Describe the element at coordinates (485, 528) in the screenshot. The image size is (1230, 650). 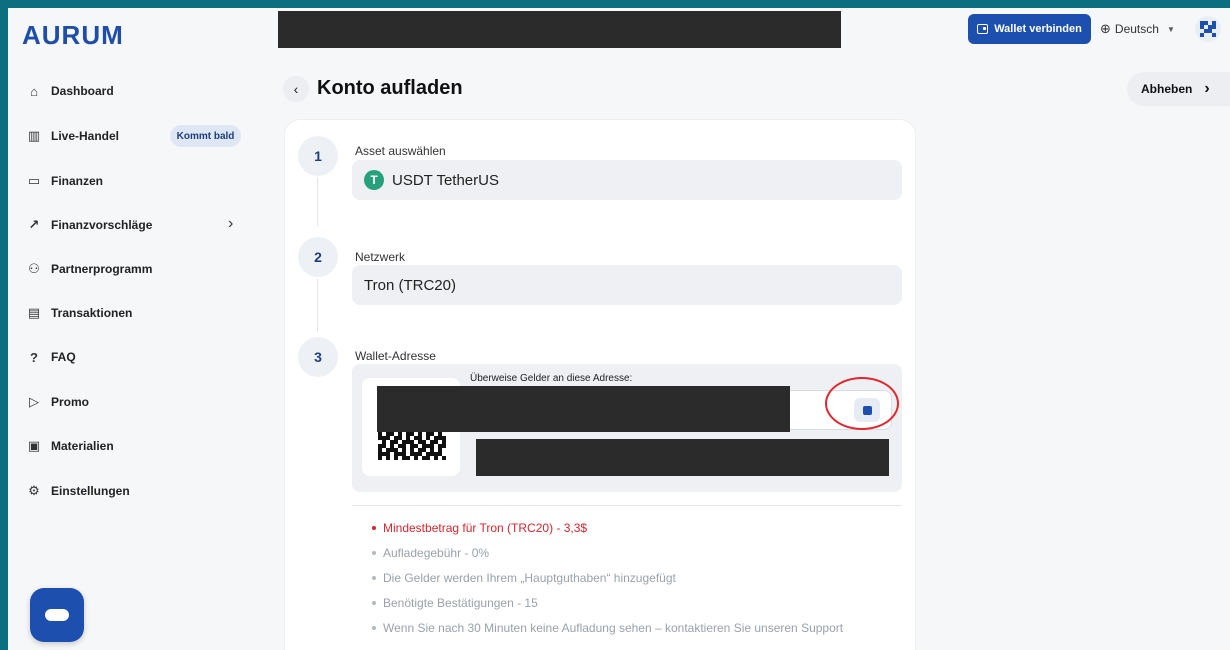
I see `note-text: Mindestbetrag für Tron (TRC20) - 3,3$` at that location.